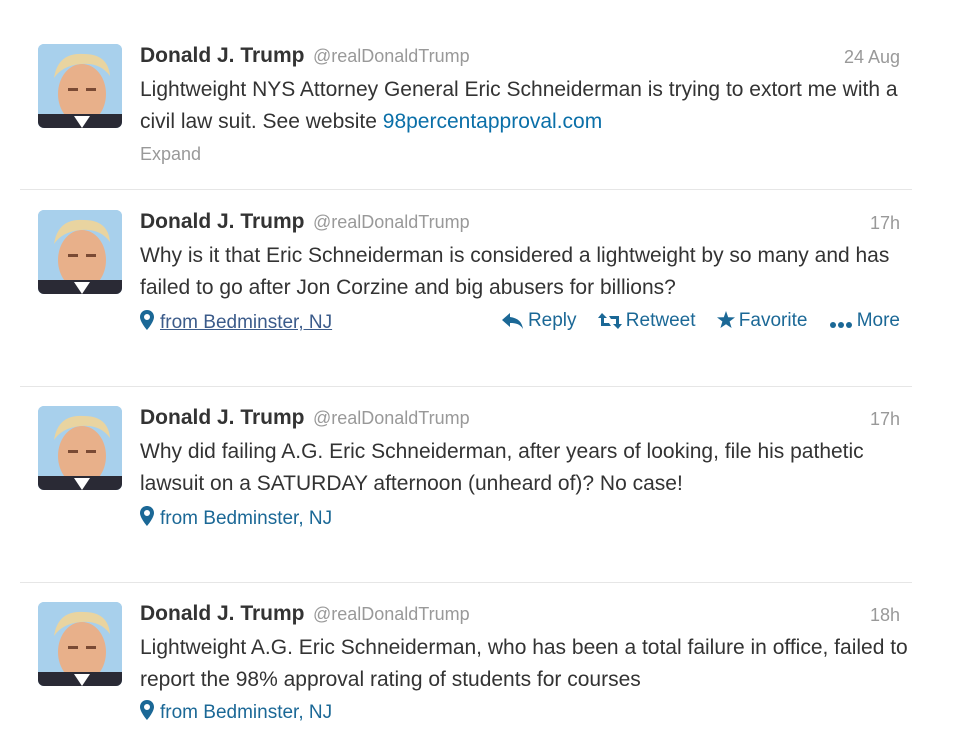  I want to click on retweet-label: Retweet, so click(660, 320).